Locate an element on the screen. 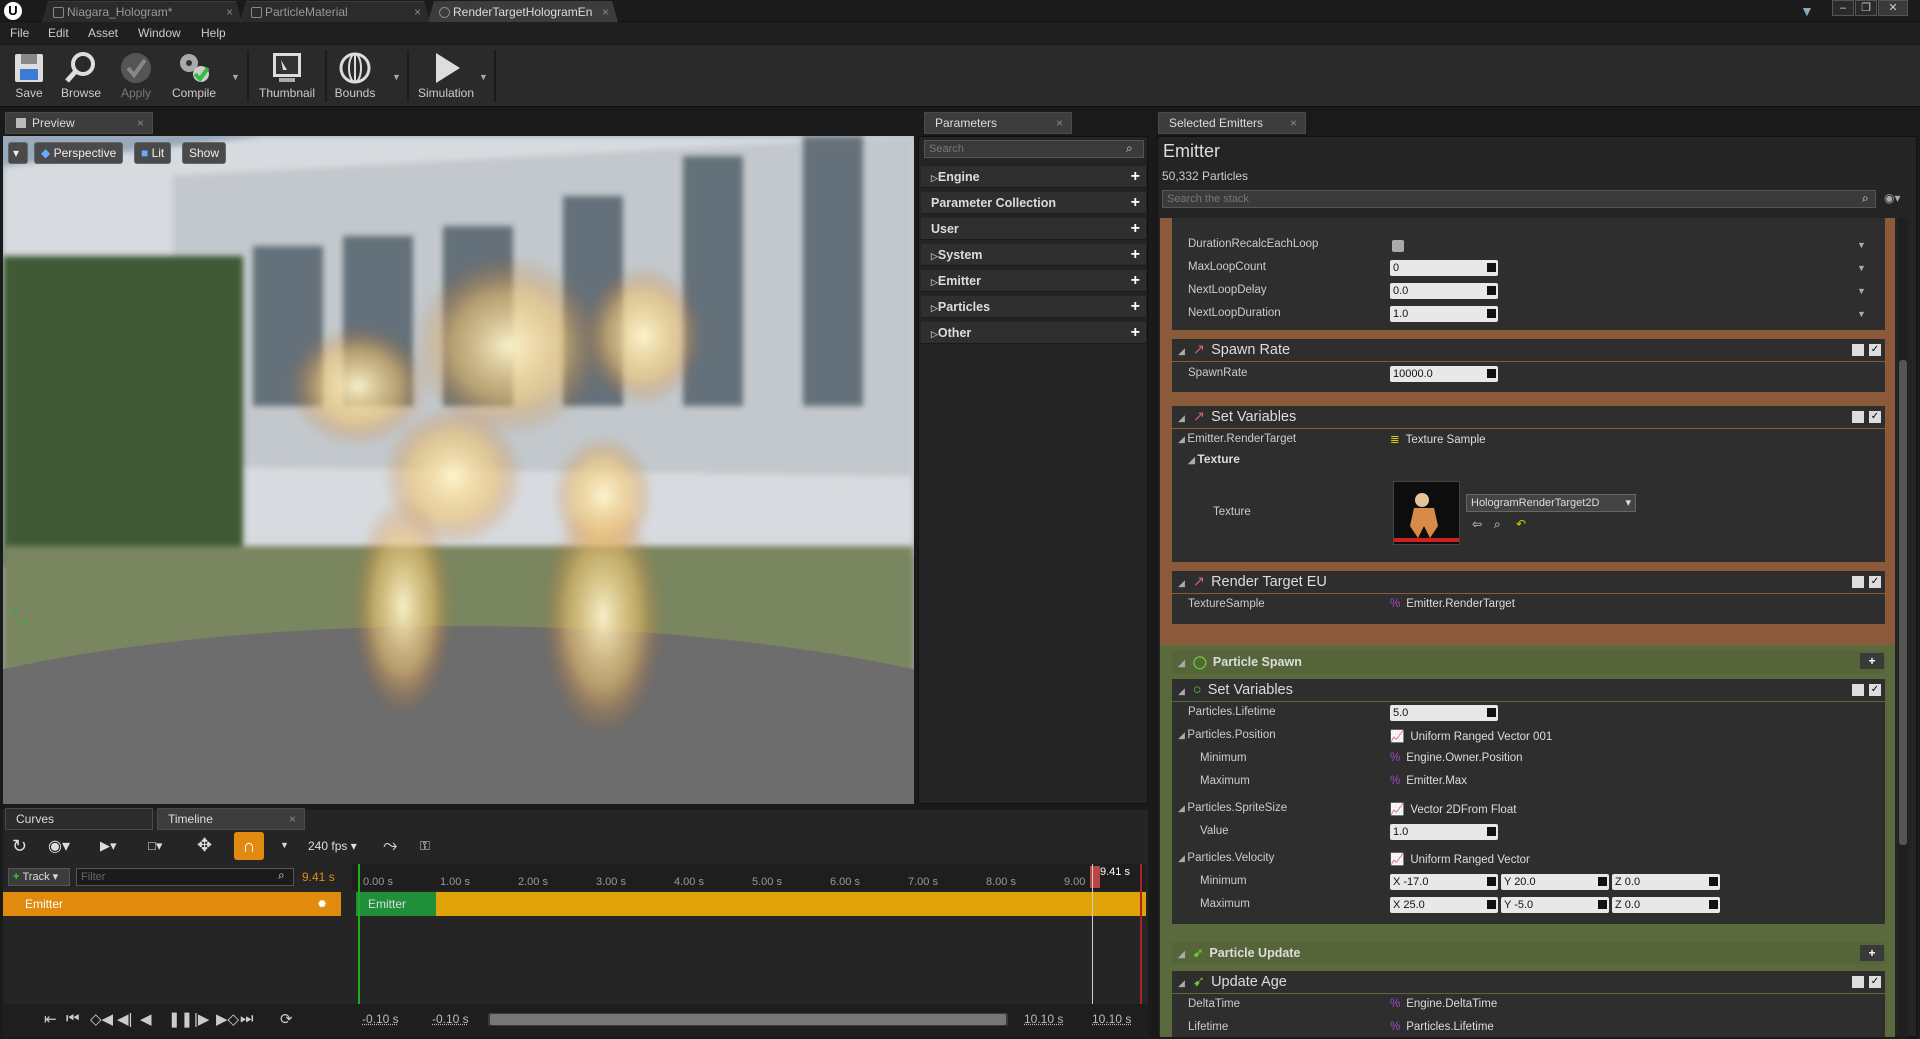  play-options-icon: ▶▾ is located at coordinates (108, 846).